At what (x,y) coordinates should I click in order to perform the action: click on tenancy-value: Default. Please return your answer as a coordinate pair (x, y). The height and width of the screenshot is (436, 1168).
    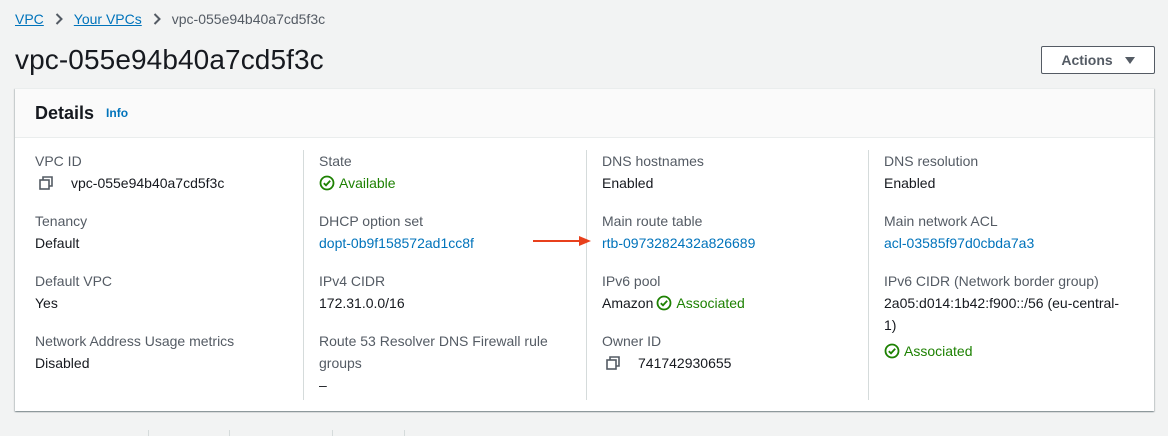
    Looking at the image, I should click on (57, 243).